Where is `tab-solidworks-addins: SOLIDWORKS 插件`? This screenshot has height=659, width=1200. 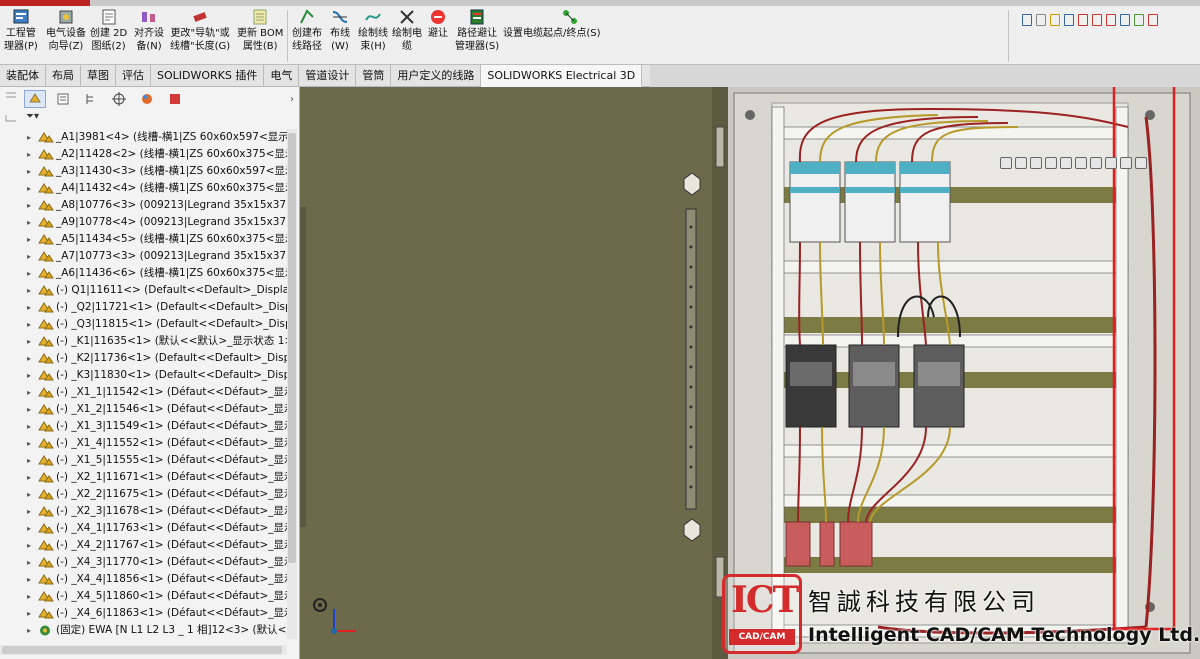 tab-solidworks-addins: SOLIDWORKS 插件 is located at coordinates (208, 76).